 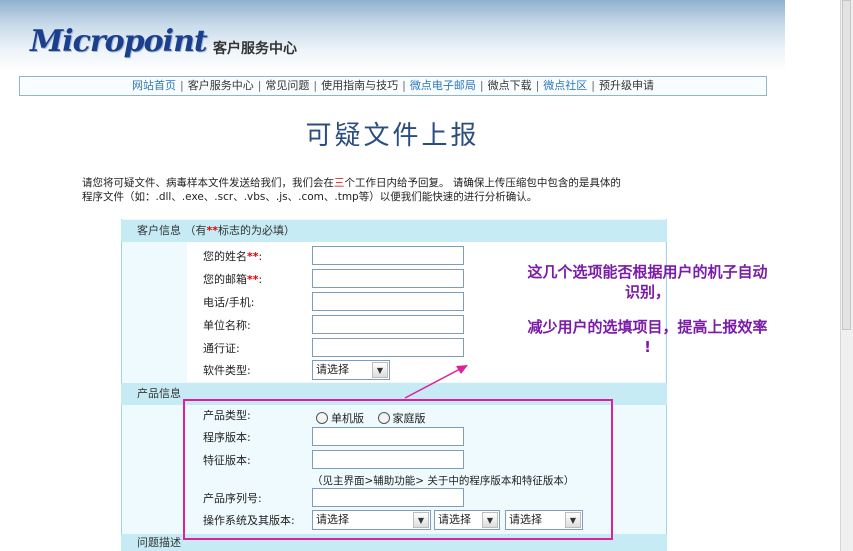 I want to click on annotation-spacer, so click(x=647, y=309).